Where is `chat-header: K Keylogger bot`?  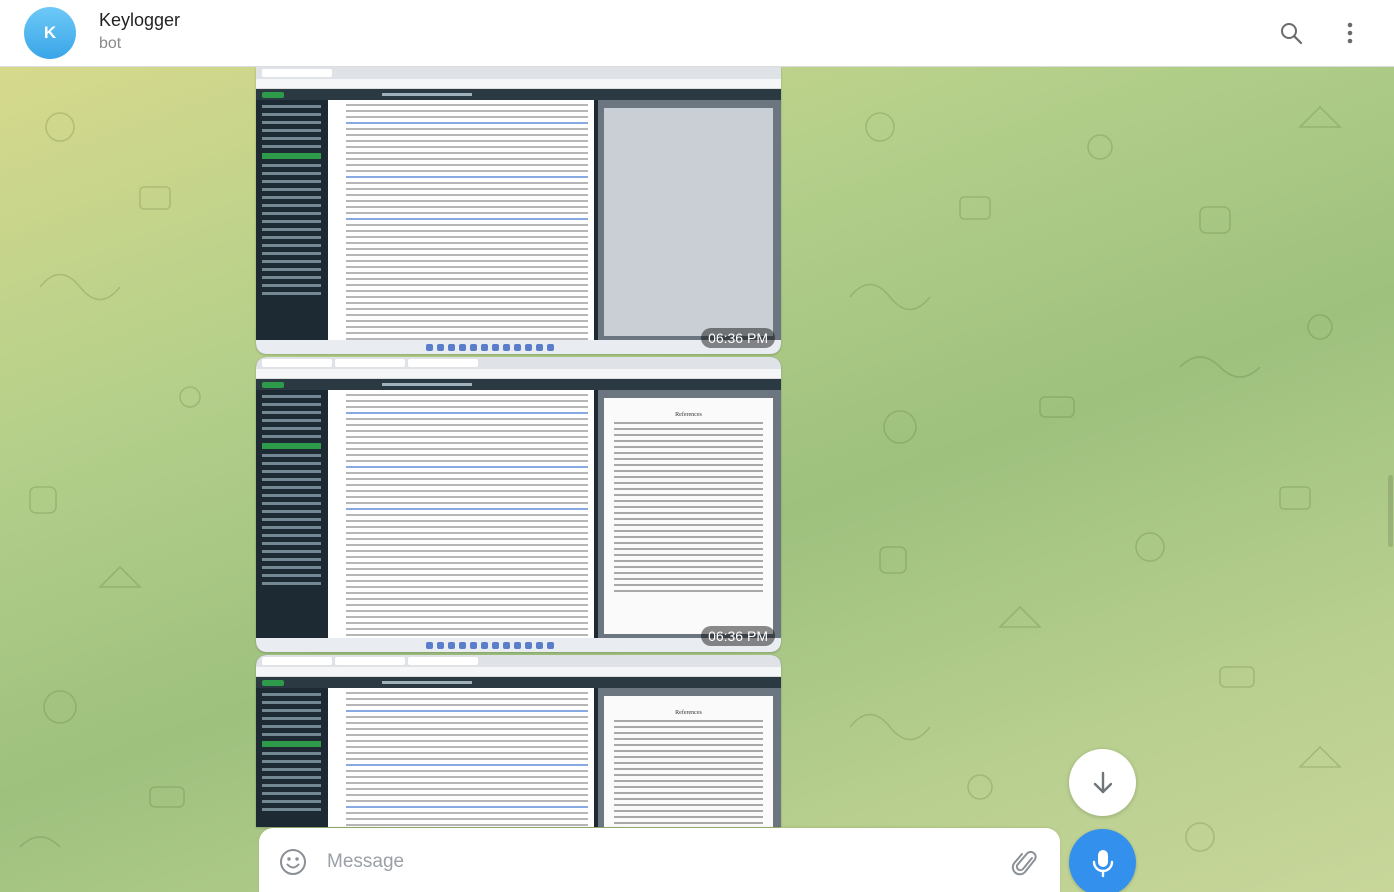 chat-header: K Keylogger bot is located at coordinates (697, 33).